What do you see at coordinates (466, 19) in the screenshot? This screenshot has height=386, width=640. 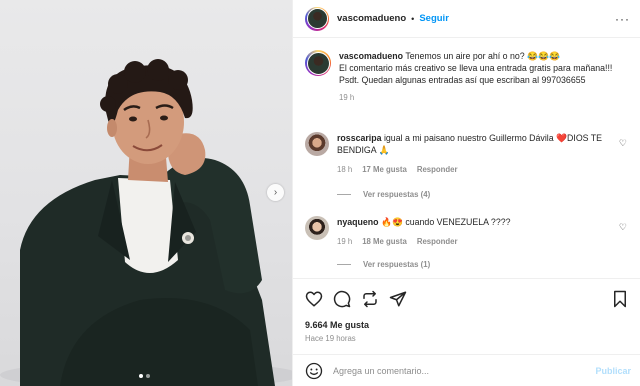 I see `post-header: vascomadueno • Seguir ···` at bounding box center [466, 19].